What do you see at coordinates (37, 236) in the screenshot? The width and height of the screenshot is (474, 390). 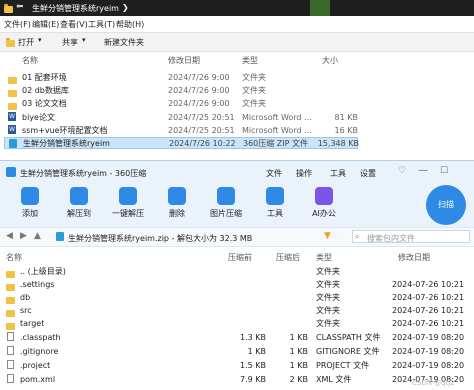 I see `up-icon: ▲` at bounding box center [37, 236].